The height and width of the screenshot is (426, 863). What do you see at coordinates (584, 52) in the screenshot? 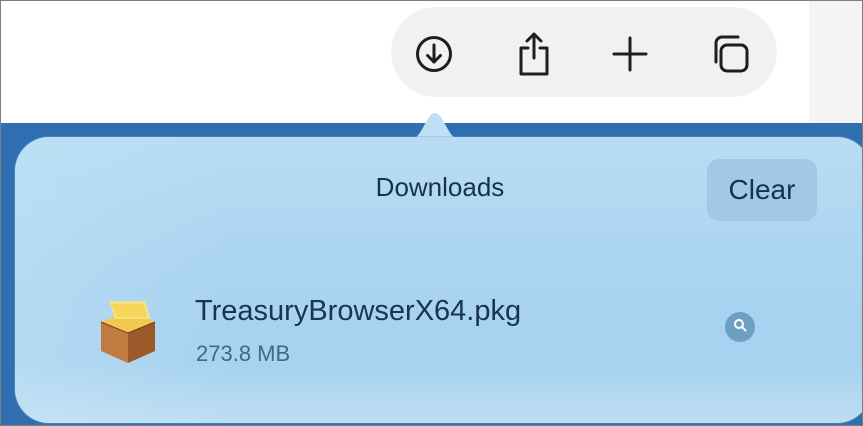
I see `toolbar-button-group` at bounding box center [584, 52].